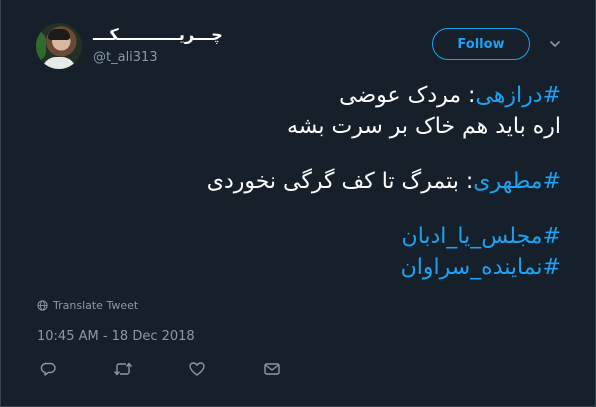 The height and width of the screenshot is (407, 596). Describe the element at coordinates (96, 305) in the screenshot. I see `translate-label: Translate Tweet` at that location.